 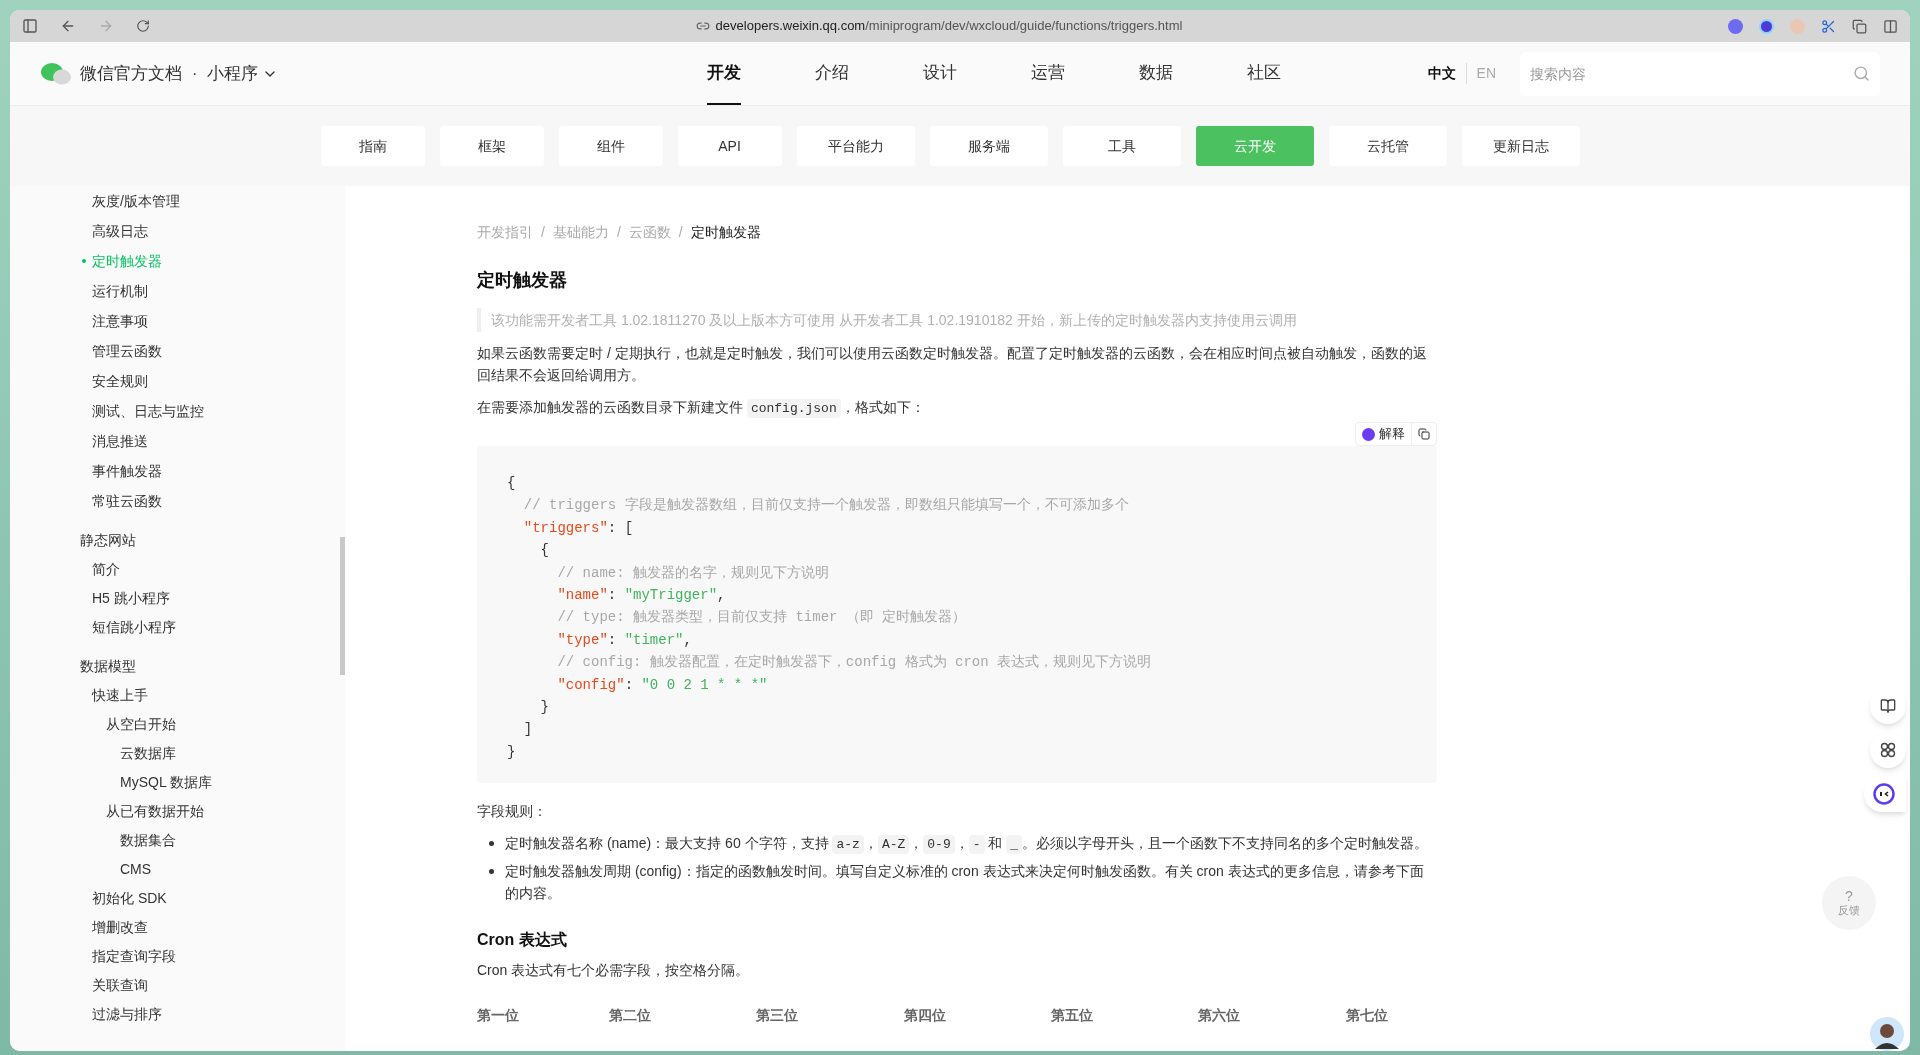 What do you see at coordinates (30, 26) in the screenshot?
I see `sidebar-toggle-icon` at bounding box center [30, 26].